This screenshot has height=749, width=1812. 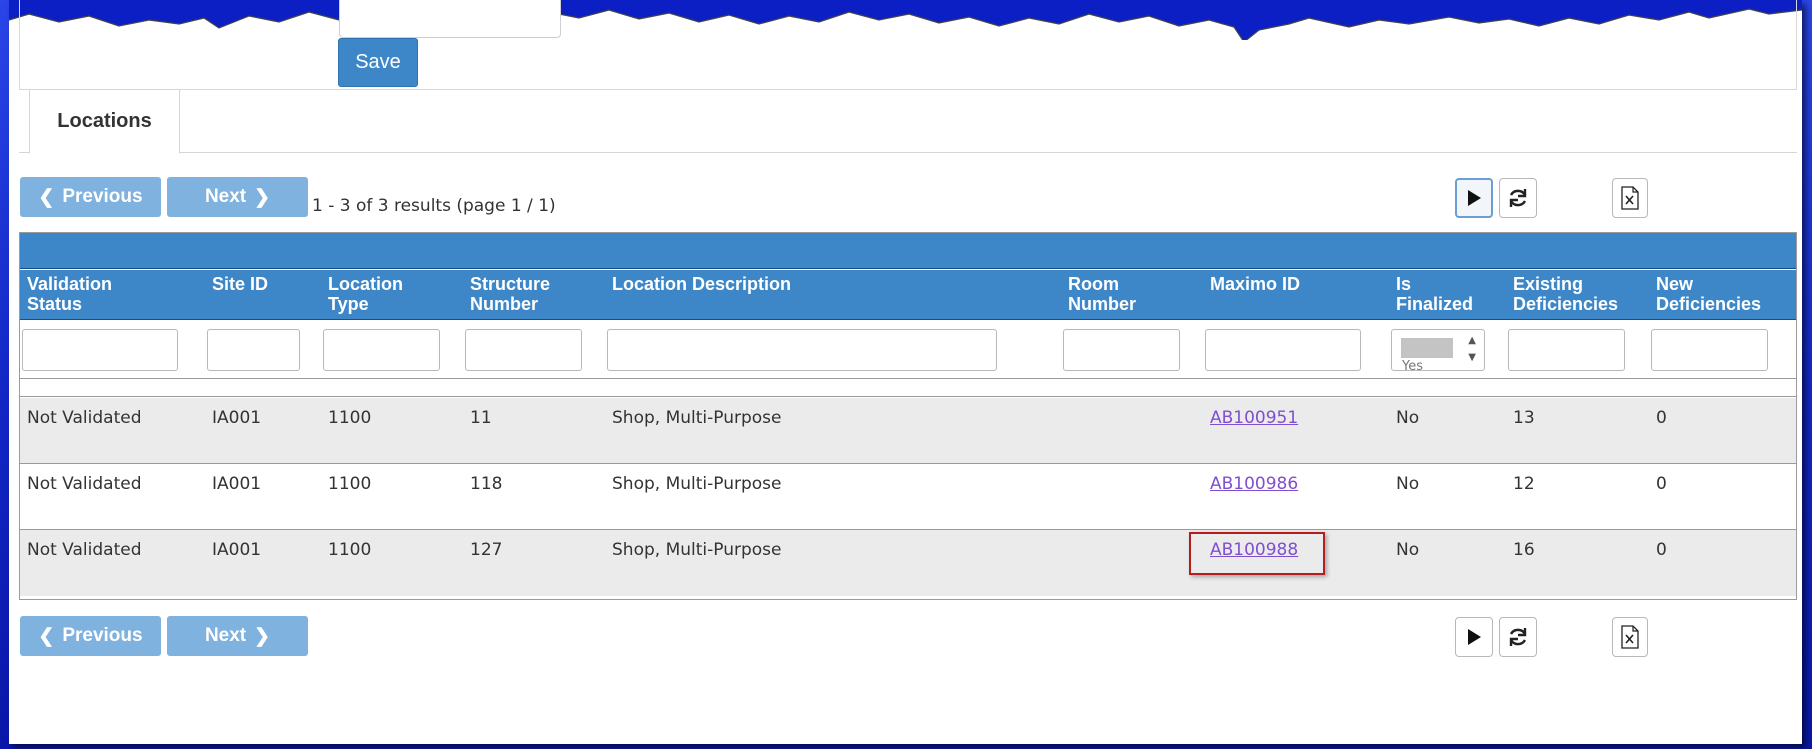 I want to click on filter-existing-deficiencies, so click(x=1566, y=350).